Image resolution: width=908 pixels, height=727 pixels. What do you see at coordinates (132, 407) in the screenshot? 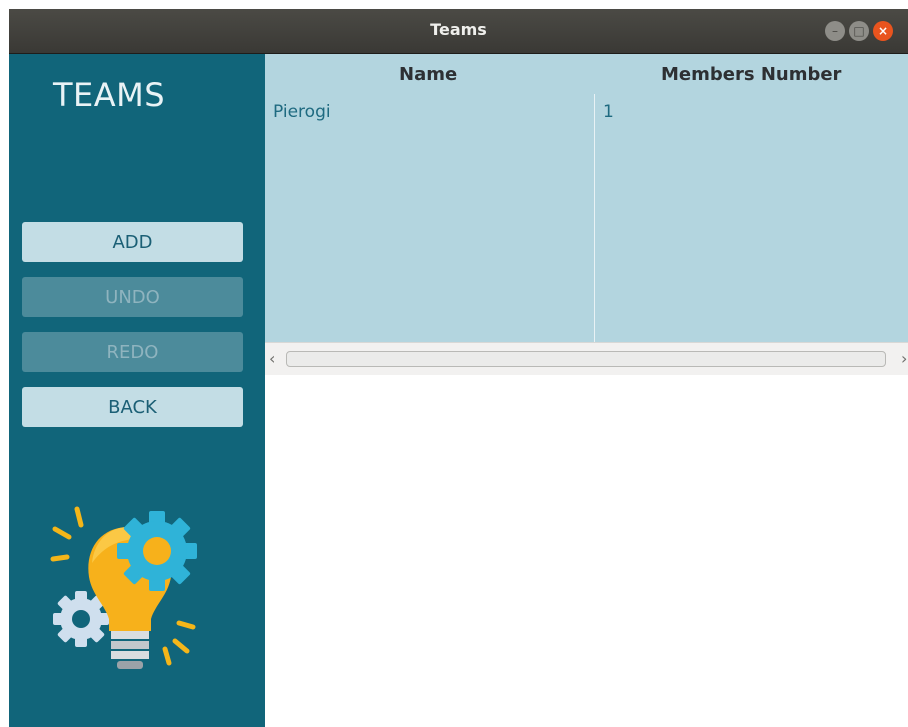
I see `back-button: BACK` at bounding box center [132, 407].